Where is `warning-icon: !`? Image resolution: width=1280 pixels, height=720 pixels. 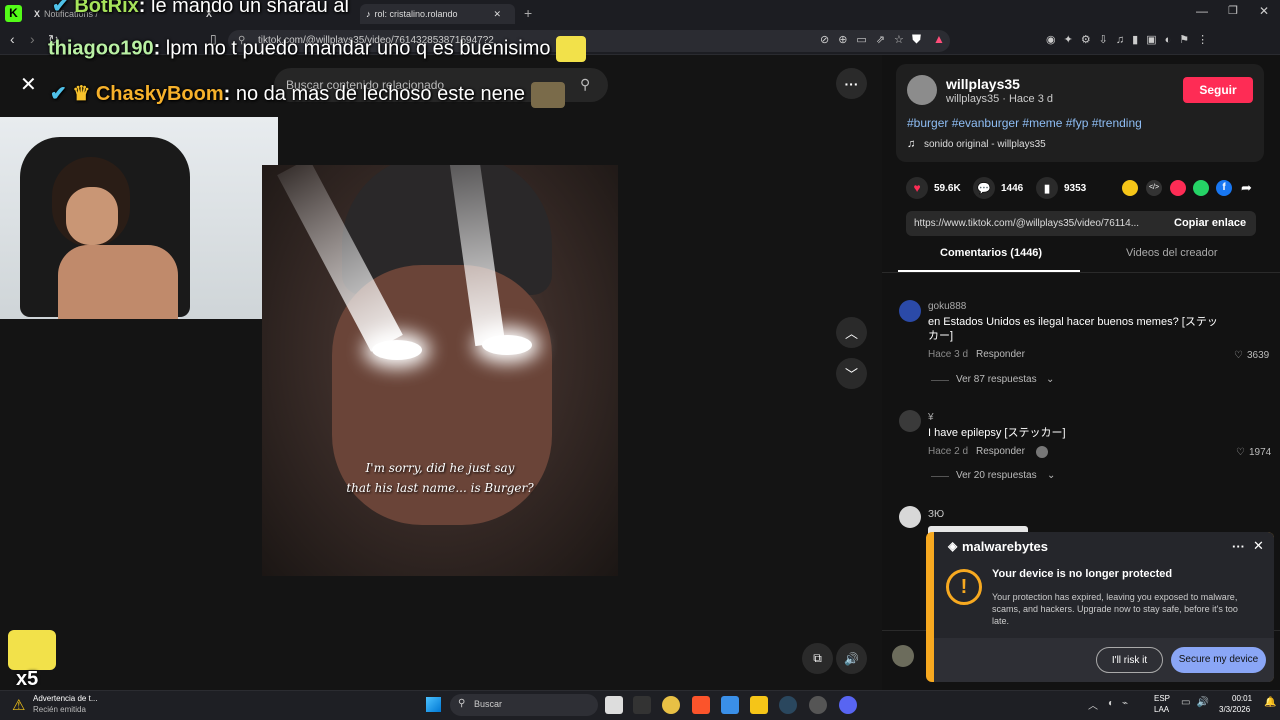
warning-icon: ! is located at coordinates (964, 587).